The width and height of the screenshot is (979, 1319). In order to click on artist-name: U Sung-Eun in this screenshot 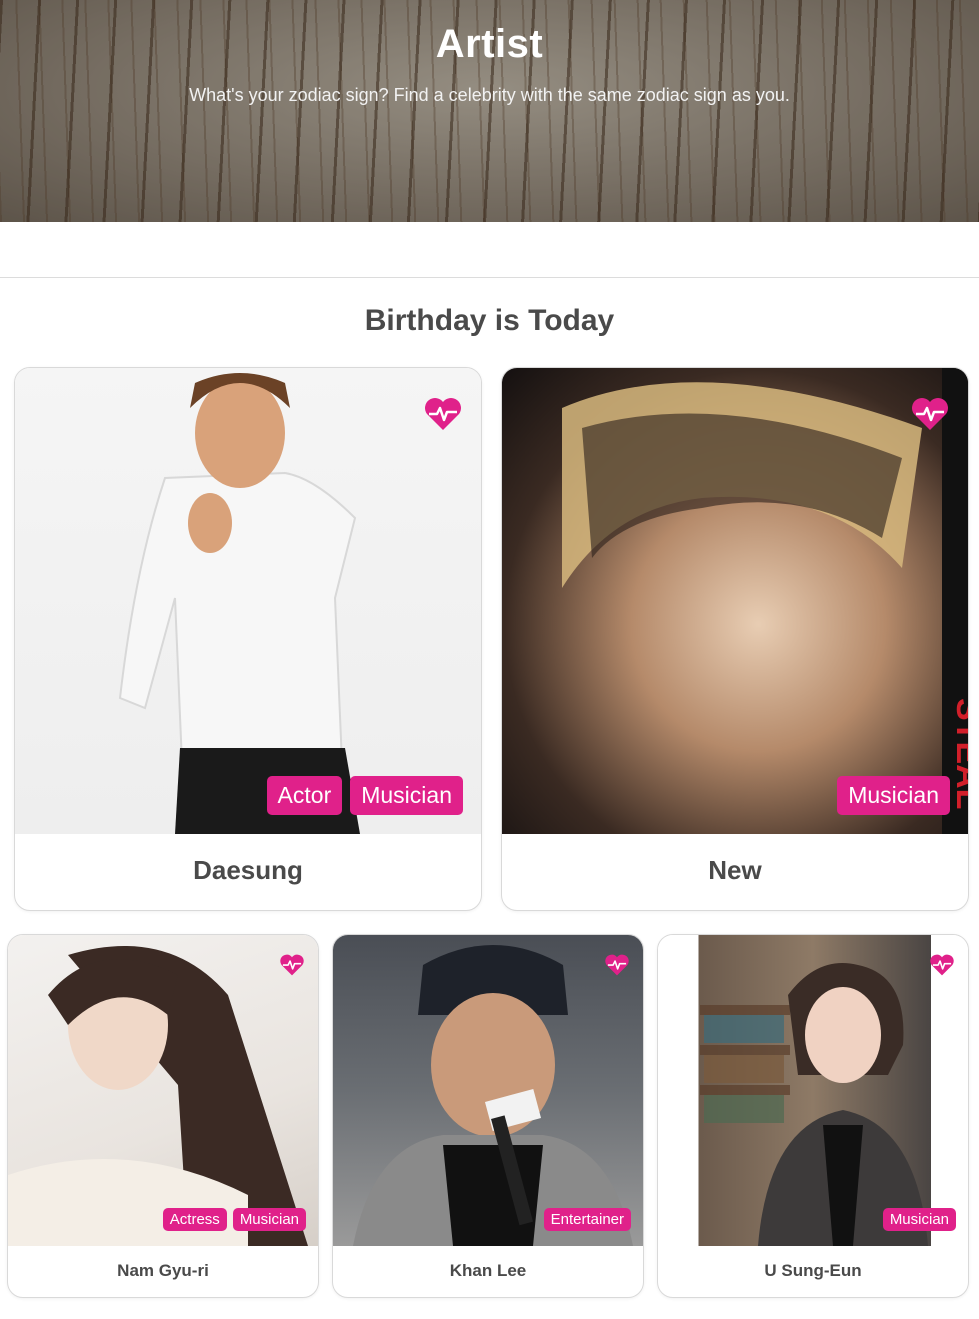, I will do `click(813, 1271)`.